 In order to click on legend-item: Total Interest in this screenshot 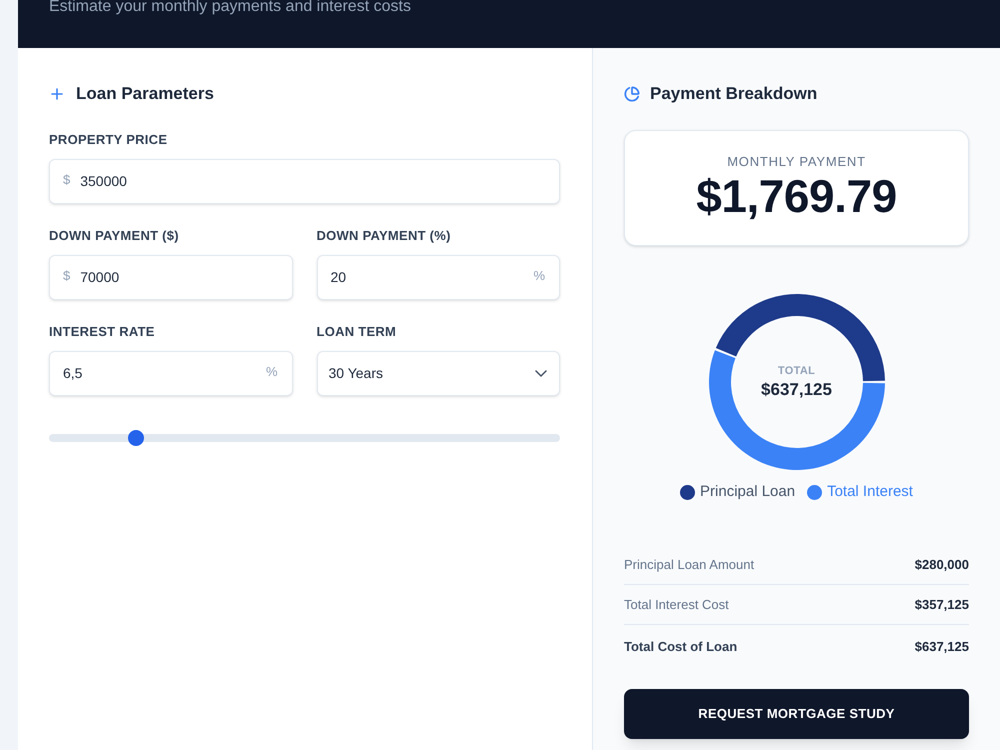, I will do `click(860, 492)`.